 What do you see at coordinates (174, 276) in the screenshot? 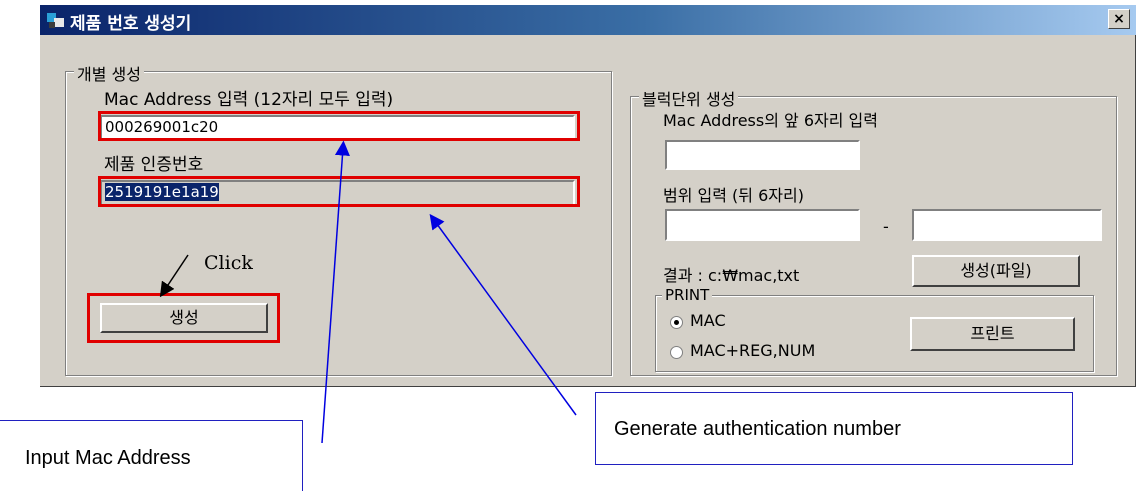
I see `click-arrow` at bounding box center [174, 276].